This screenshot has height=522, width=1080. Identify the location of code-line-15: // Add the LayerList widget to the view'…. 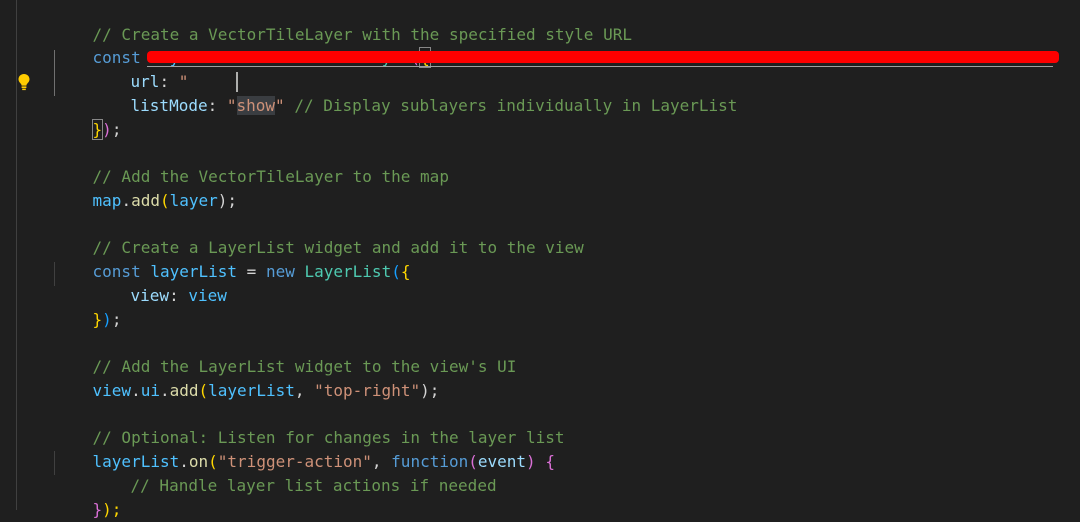
(285, 353).